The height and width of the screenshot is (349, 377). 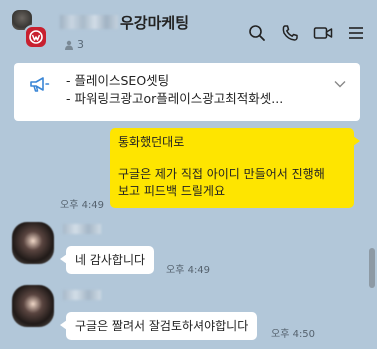 What do you see at coordinates (74, 44) in the screenshot?
I see `member-count: 3` at bounding box center [74, 44].